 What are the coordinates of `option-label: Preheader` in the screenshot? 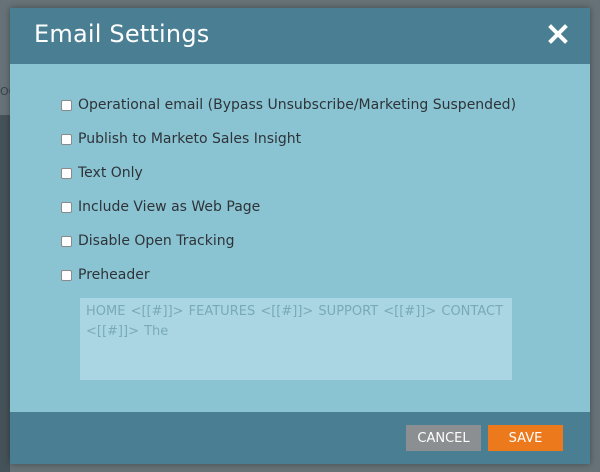 It's located at (114, 275).